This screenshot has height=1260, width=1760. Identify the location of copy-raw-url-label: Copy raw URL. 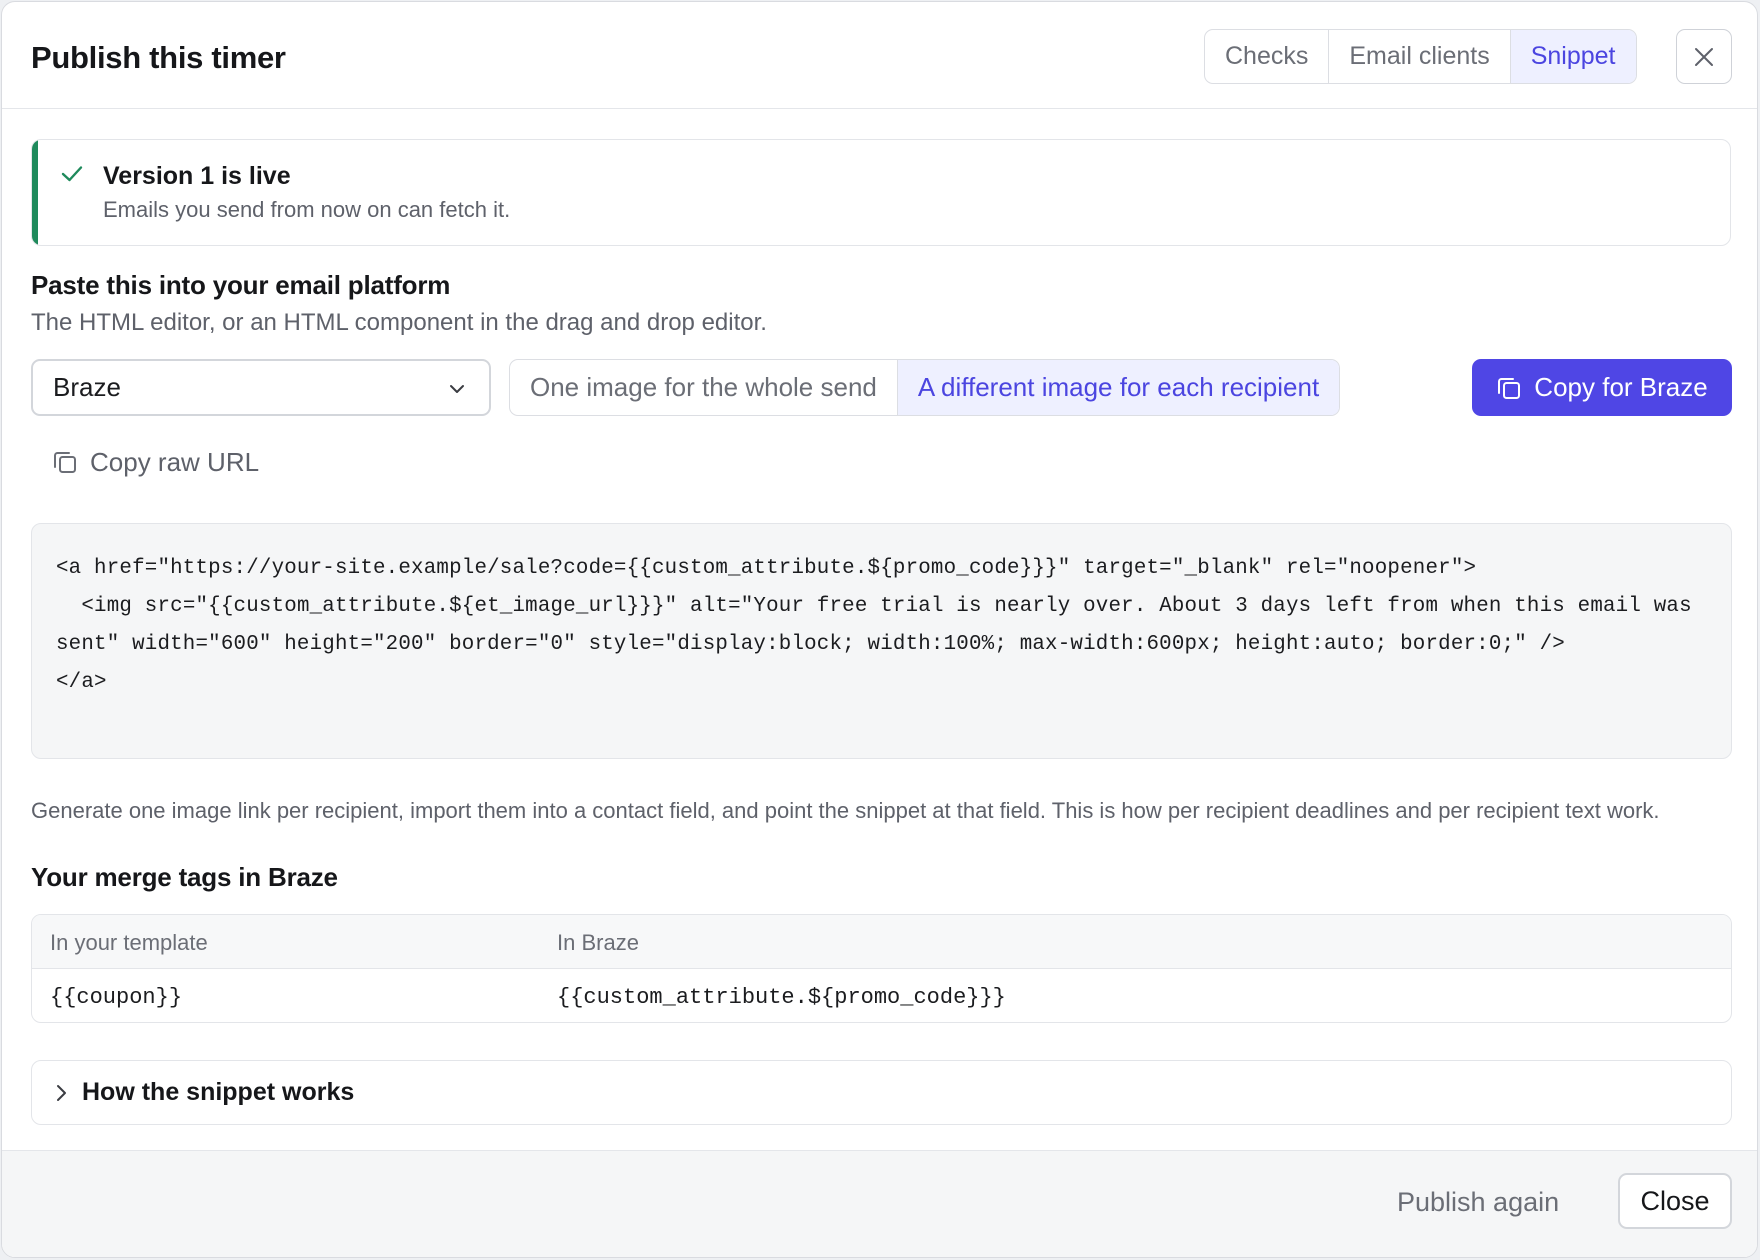
(175, 461).